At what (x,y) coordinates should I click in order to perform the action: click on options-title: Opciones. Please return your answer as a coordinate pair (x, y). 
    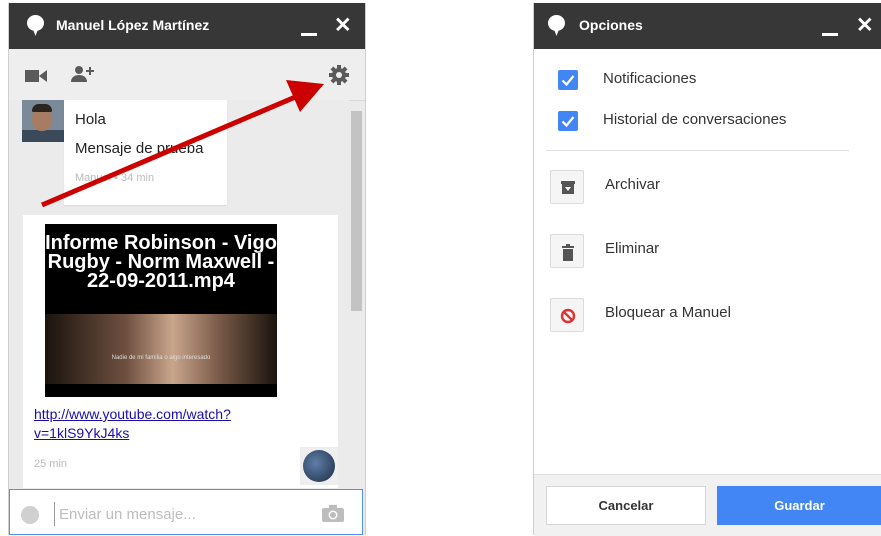
    Looking at the image, I should click on (611, 25).